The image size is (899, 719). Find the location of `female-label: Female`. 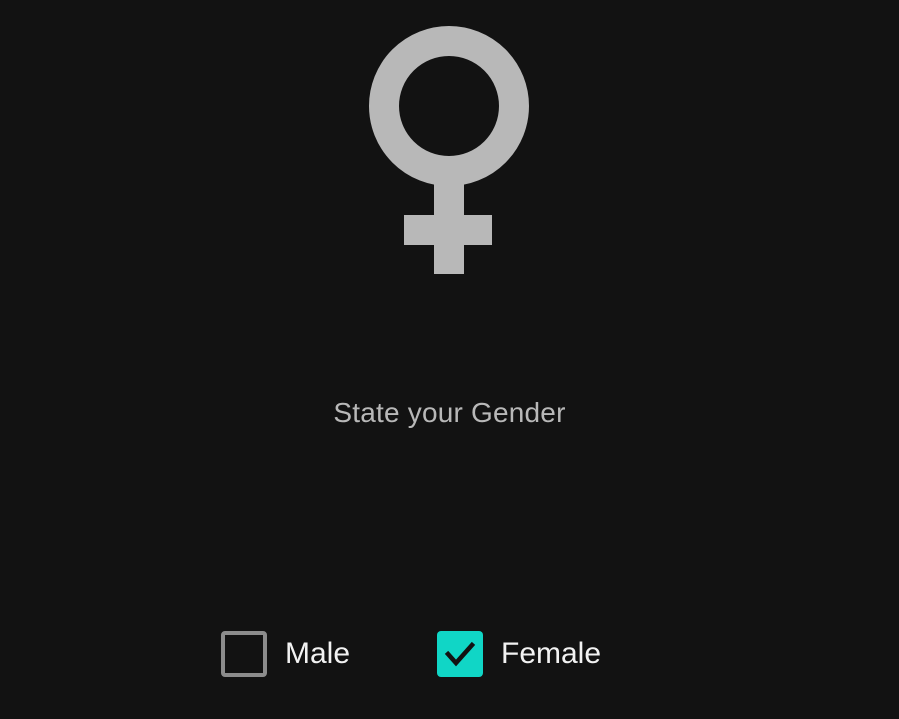

female-label: Female is located at coordinates (551, 654).